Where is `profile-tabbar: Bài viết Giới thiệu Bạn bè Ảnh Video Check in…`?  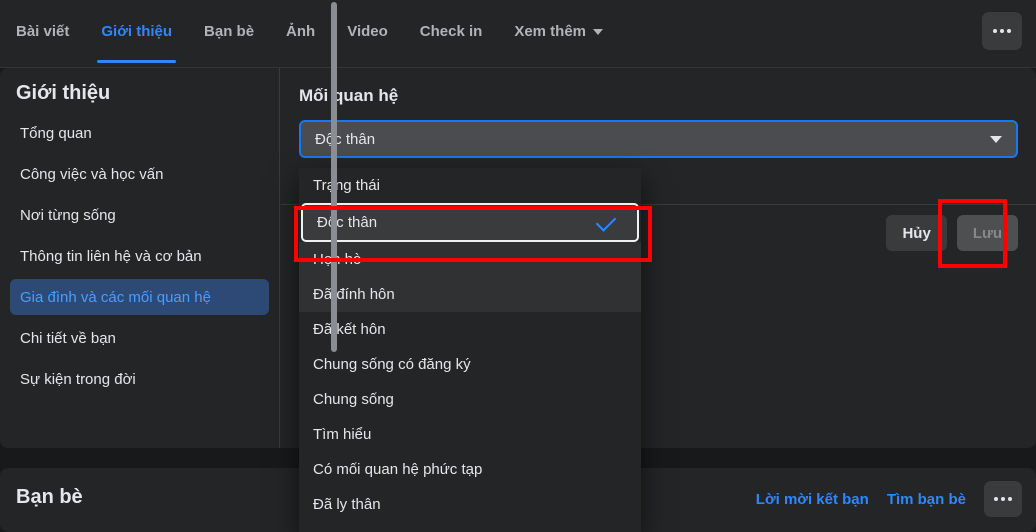
profile-tabbar: Bài viết Giới thiệu Bạn bè Ảnh Video Check in… is located at coordinates (518, 34).